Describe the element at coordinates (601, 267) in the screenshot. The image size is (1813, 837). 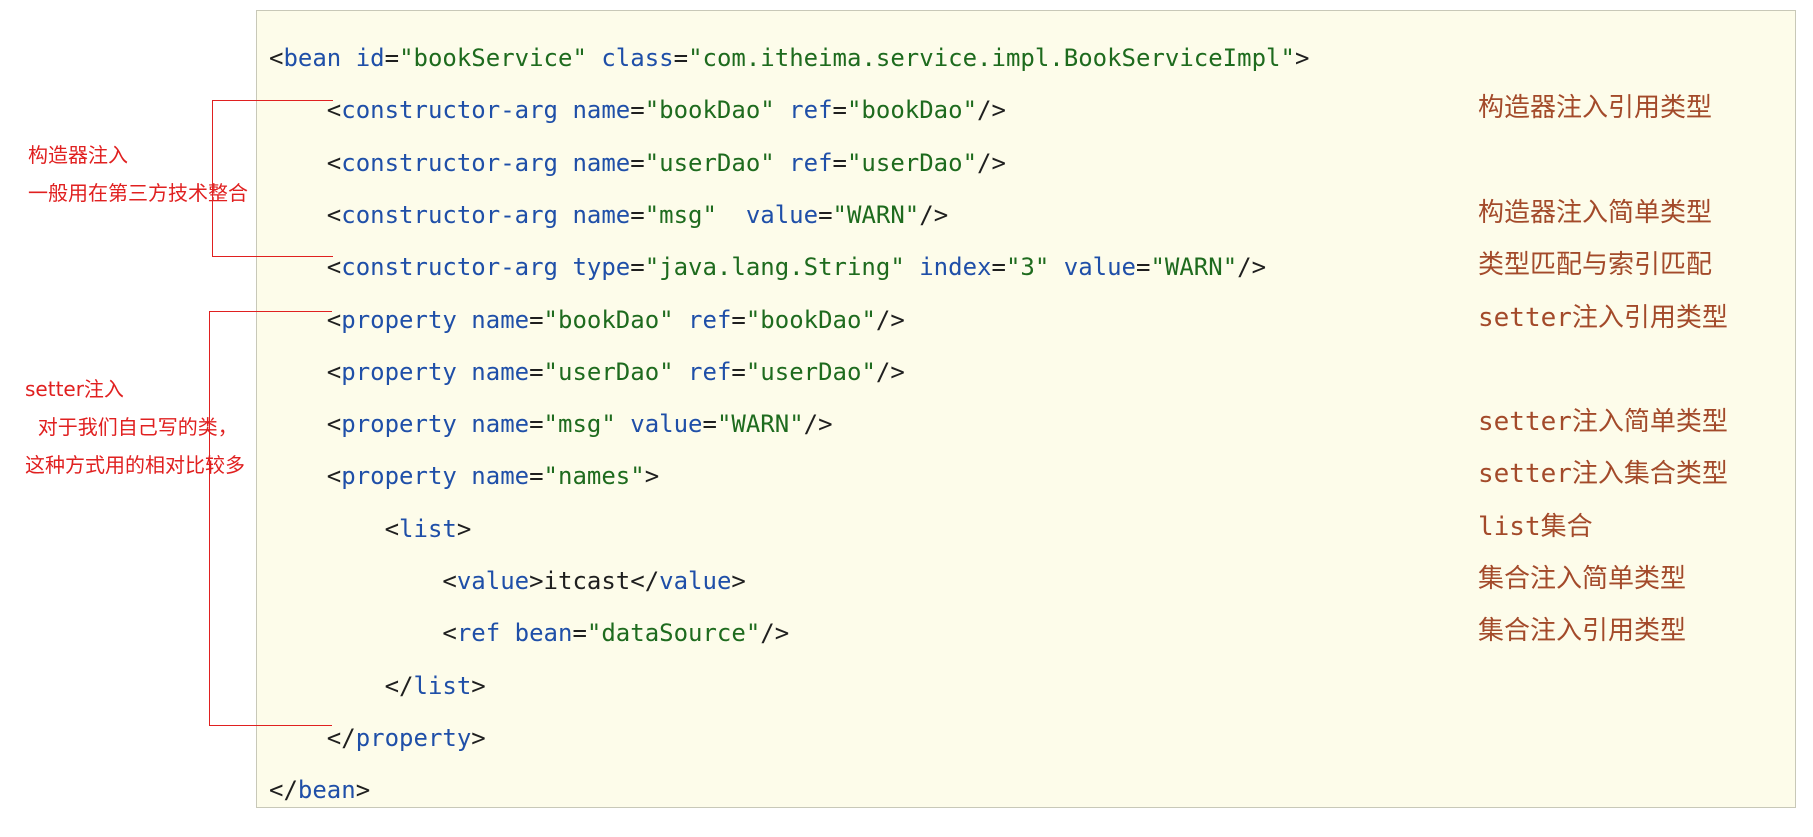
I see `code-token: type` at that location.